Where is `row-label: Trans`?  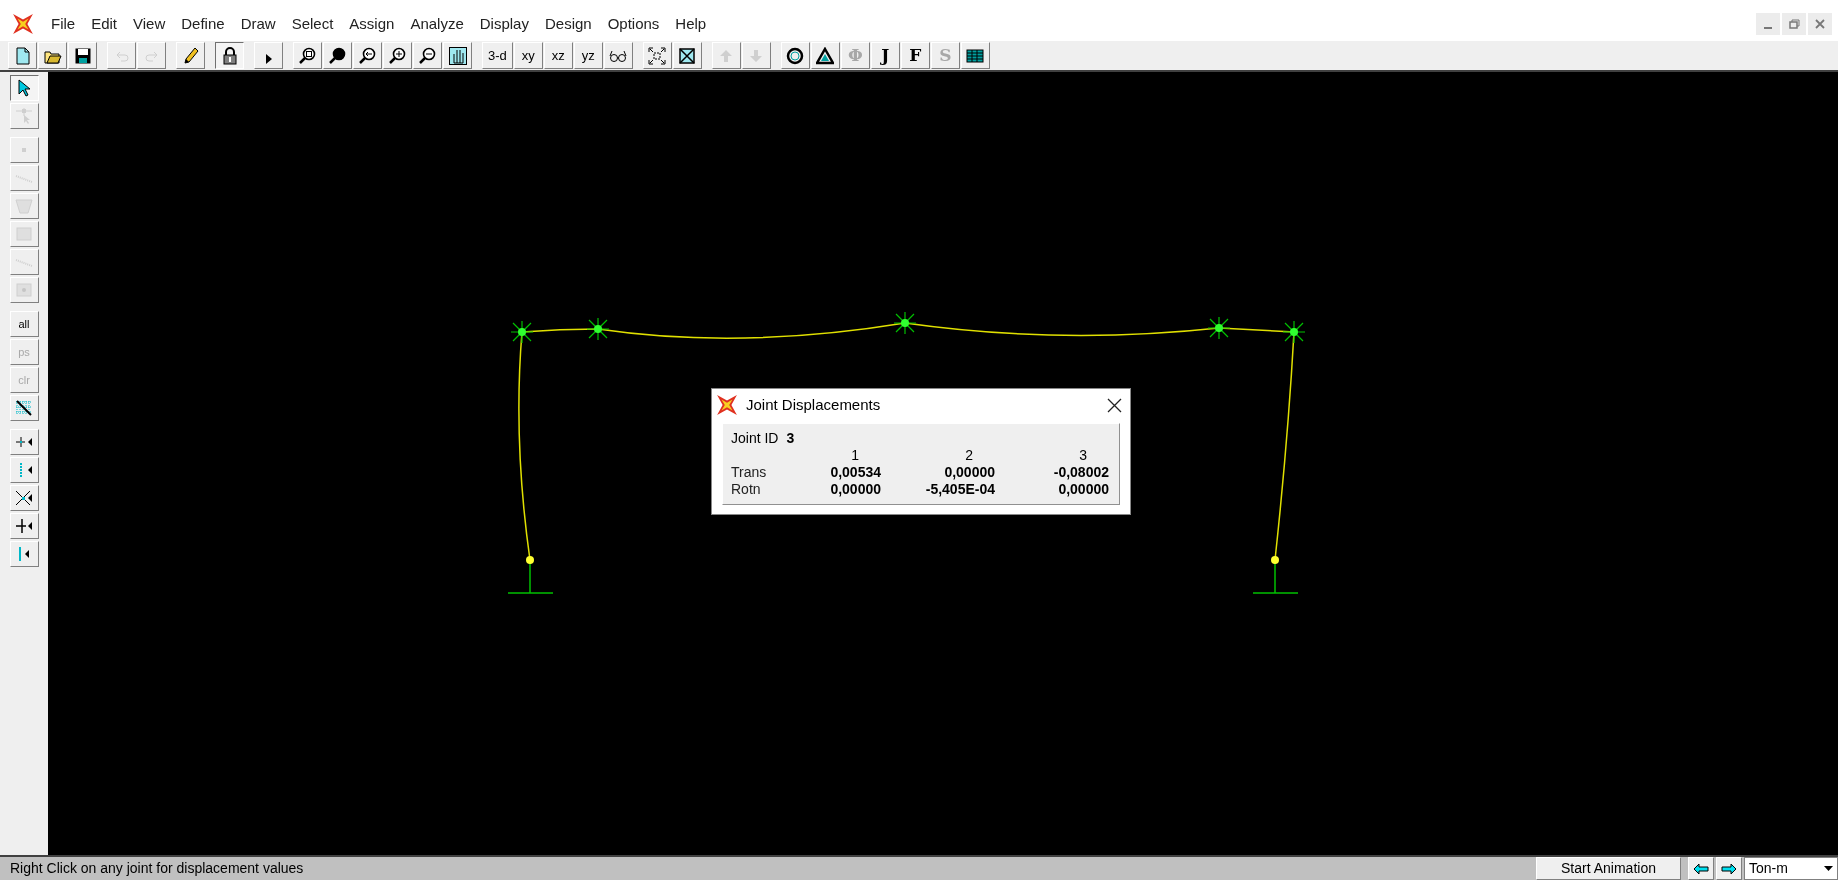
row-label: Trans is located at coordinates (749, 472).